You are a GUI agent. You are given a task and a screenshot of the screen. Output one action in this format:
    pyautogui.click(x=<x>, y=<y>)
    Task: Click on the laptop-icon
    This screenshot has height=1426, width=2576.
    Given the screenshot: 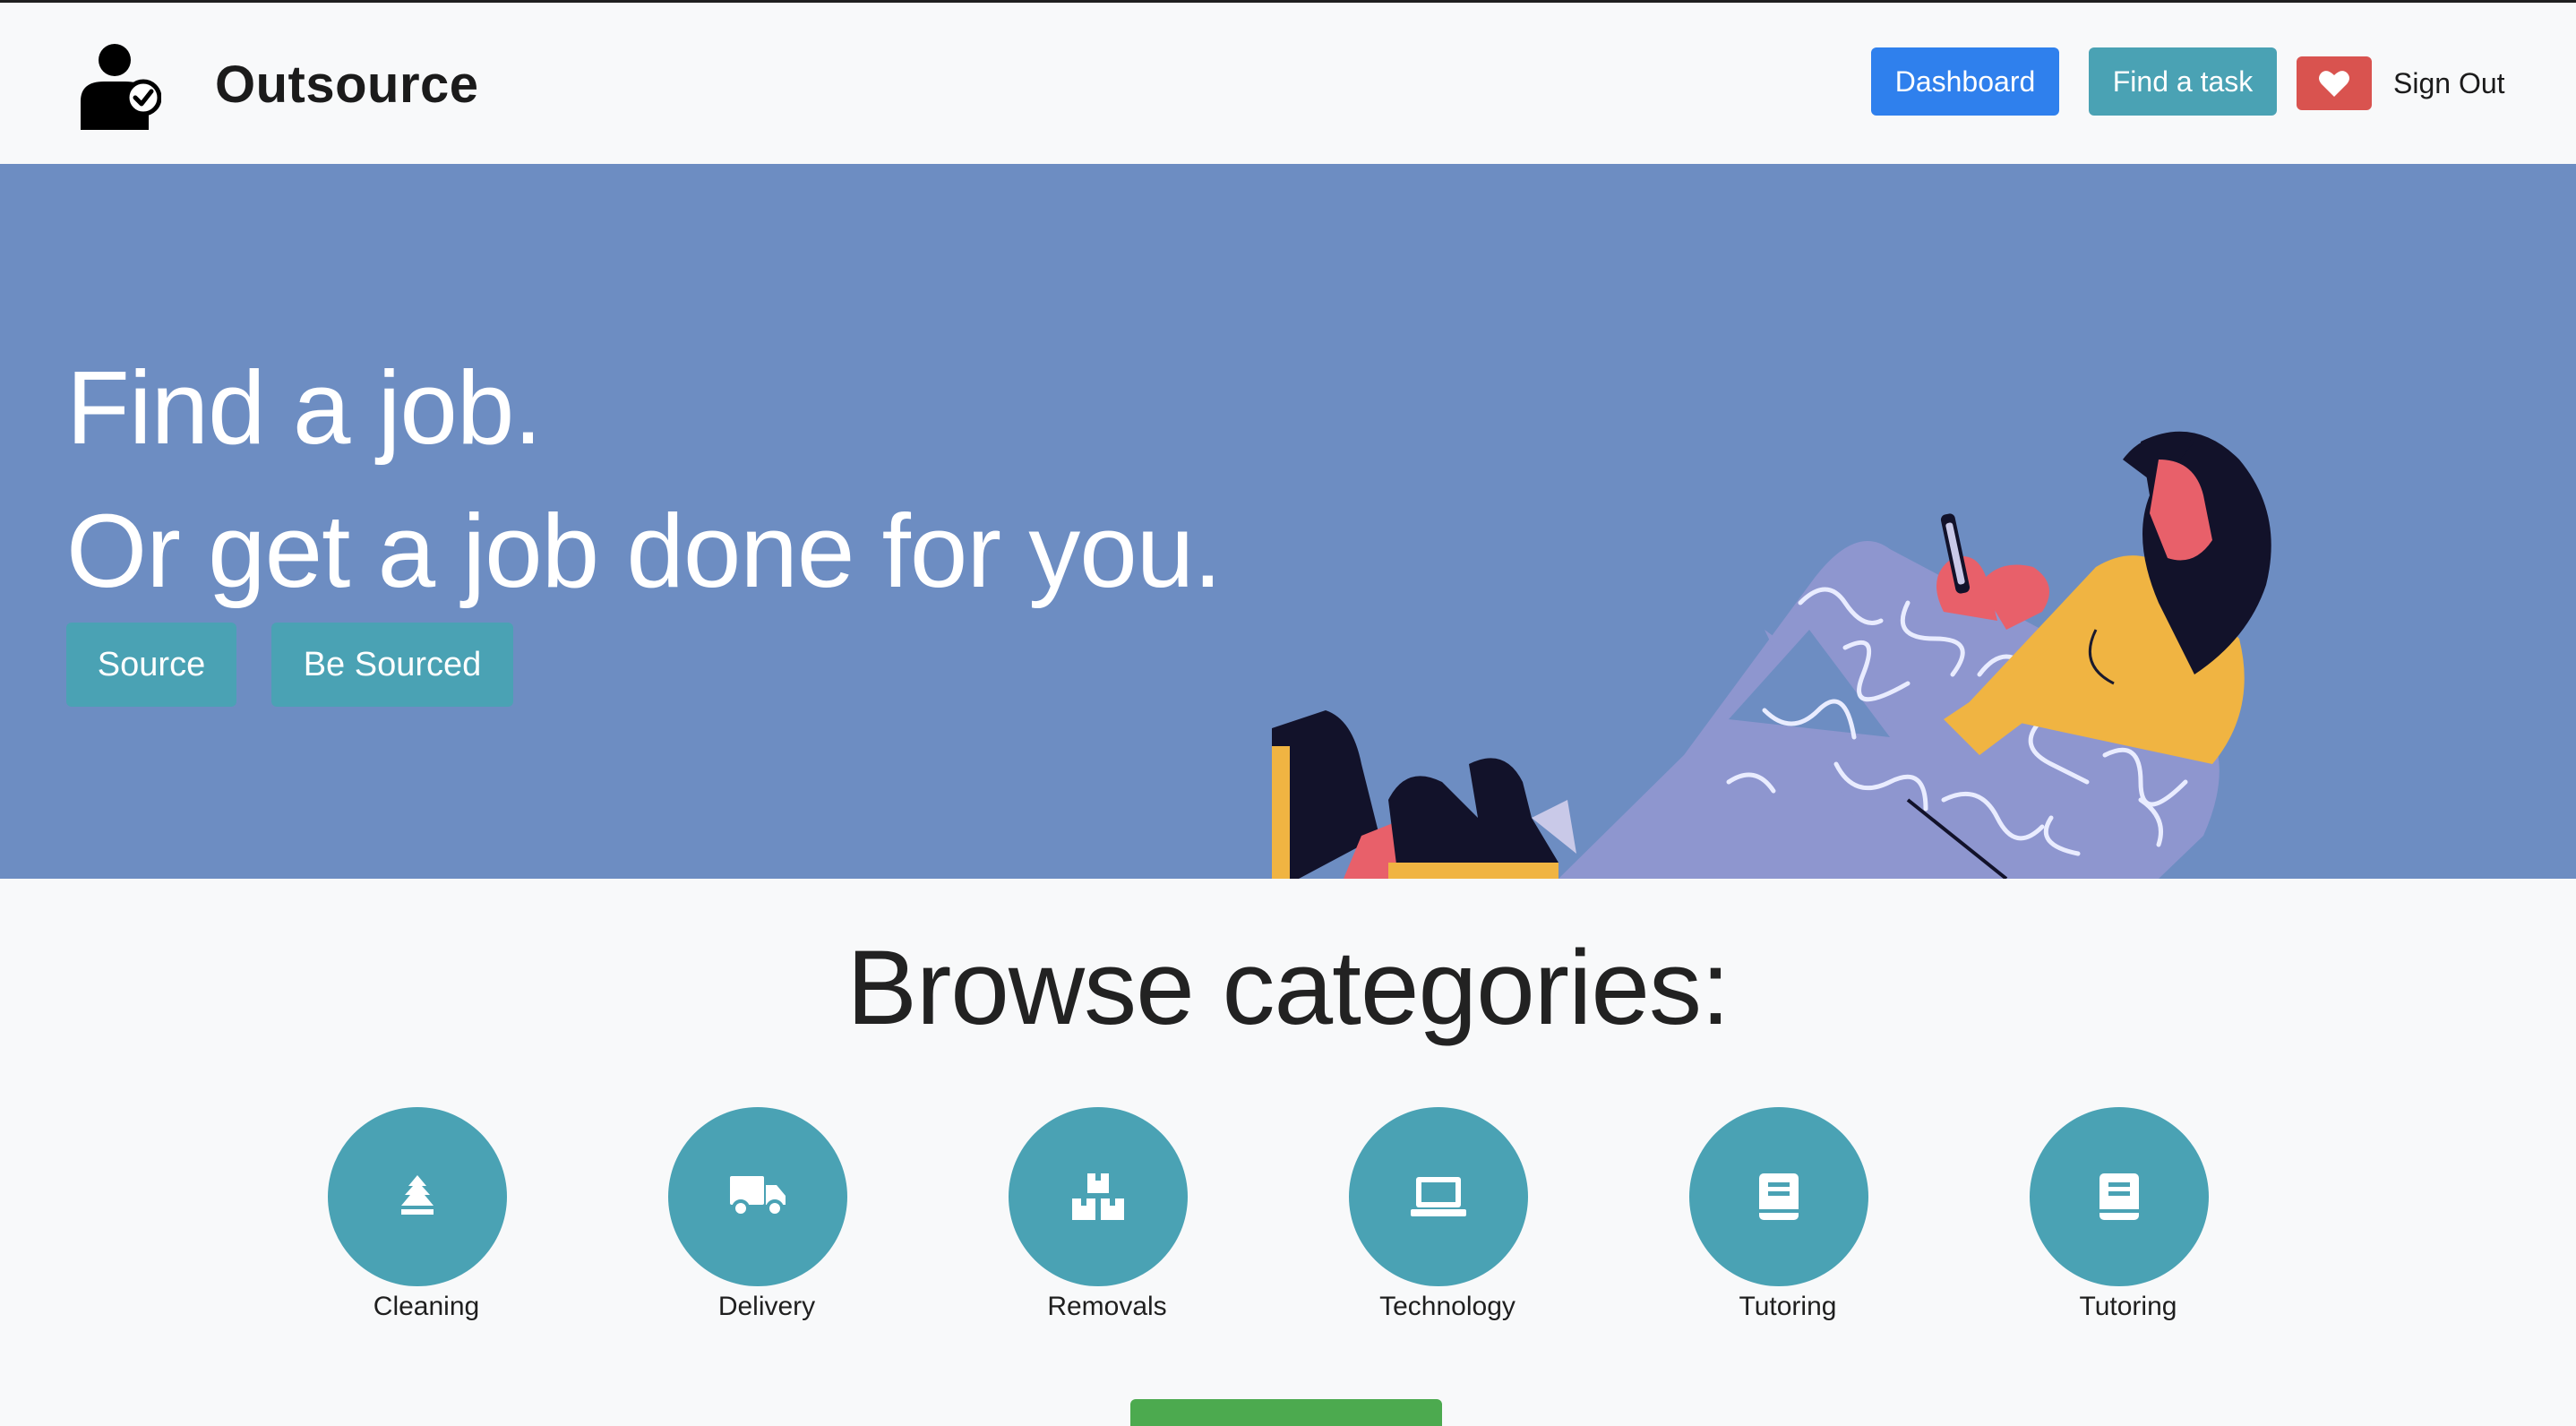 What is the action you would take?
    pyautogui.click(x=1438, y=1196)
    